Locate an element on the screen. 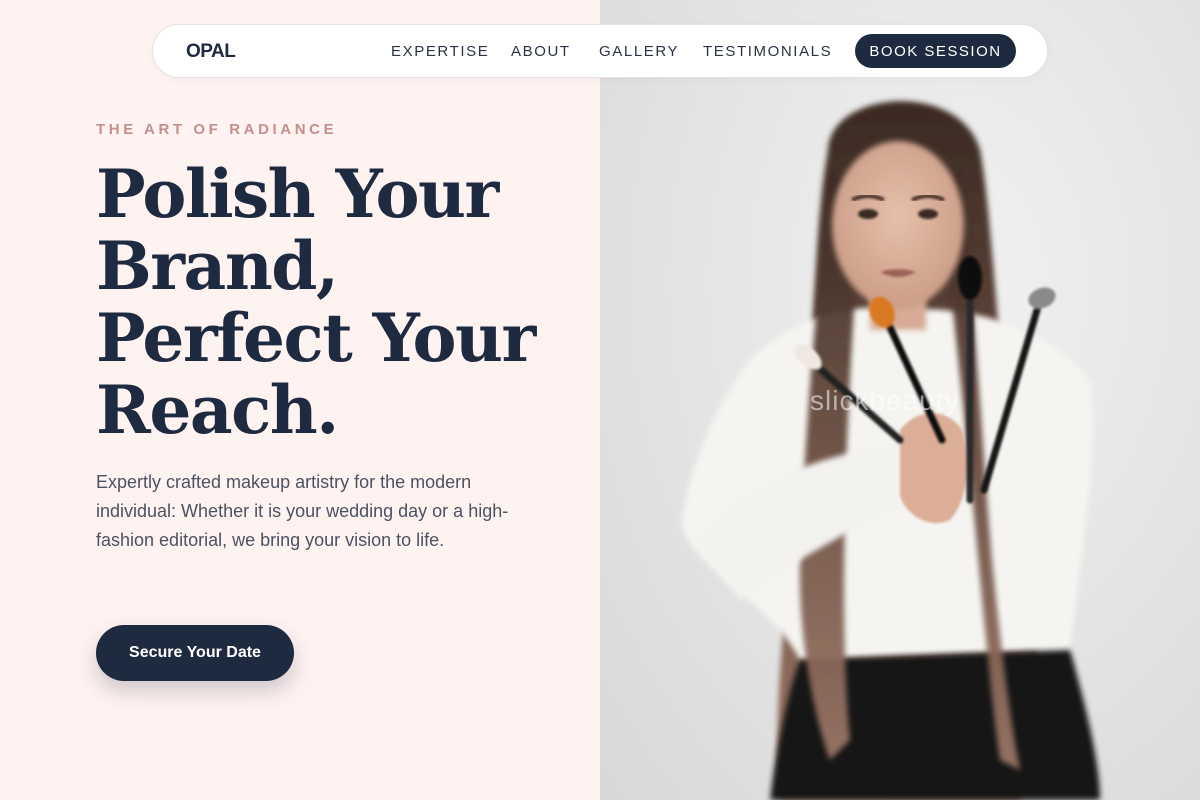  hero-headline-line: Polish Your is located at coordinates (297, 194).